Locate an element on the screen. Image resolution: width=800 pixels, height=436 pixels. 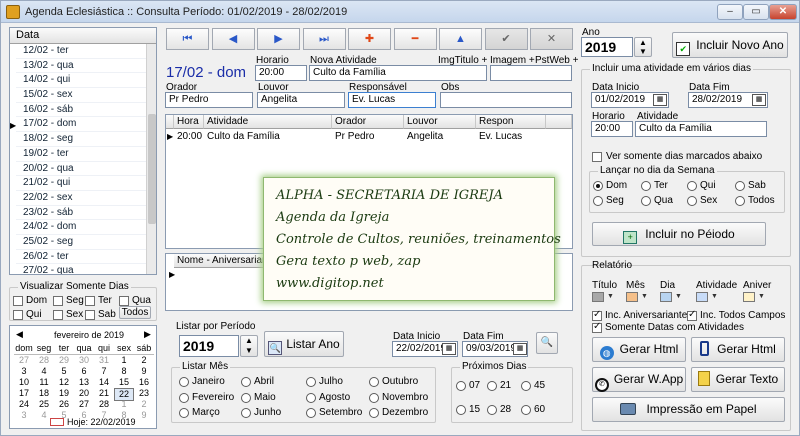
mes-radio-dezembro is located at coordinates (374, 413).